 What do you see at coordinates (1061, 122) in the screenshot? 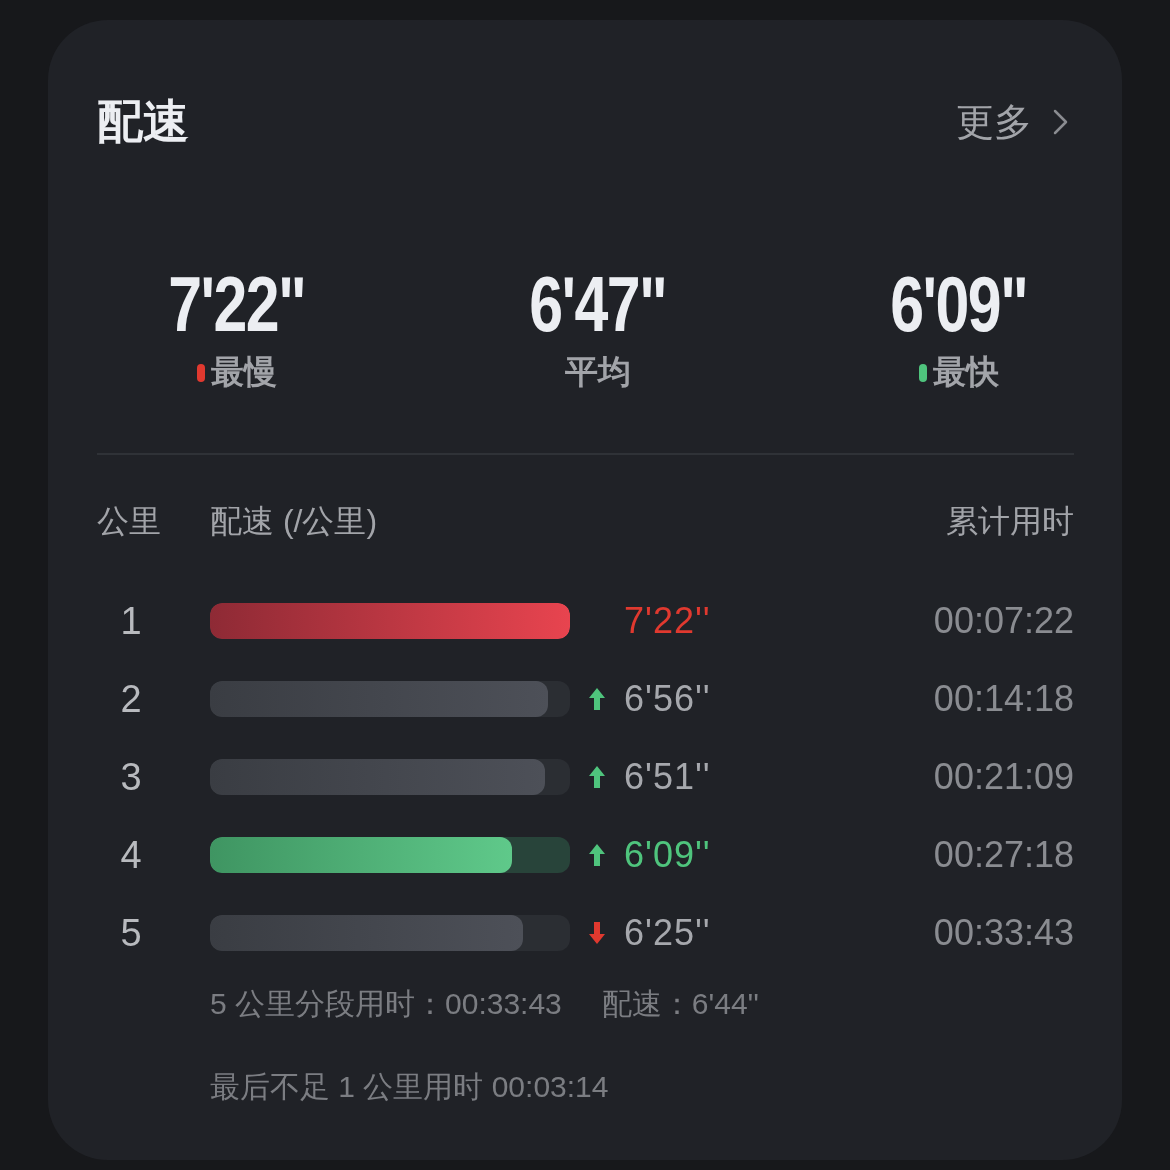
I see `chevron-right-icon` at bounding box center [1061, 122].